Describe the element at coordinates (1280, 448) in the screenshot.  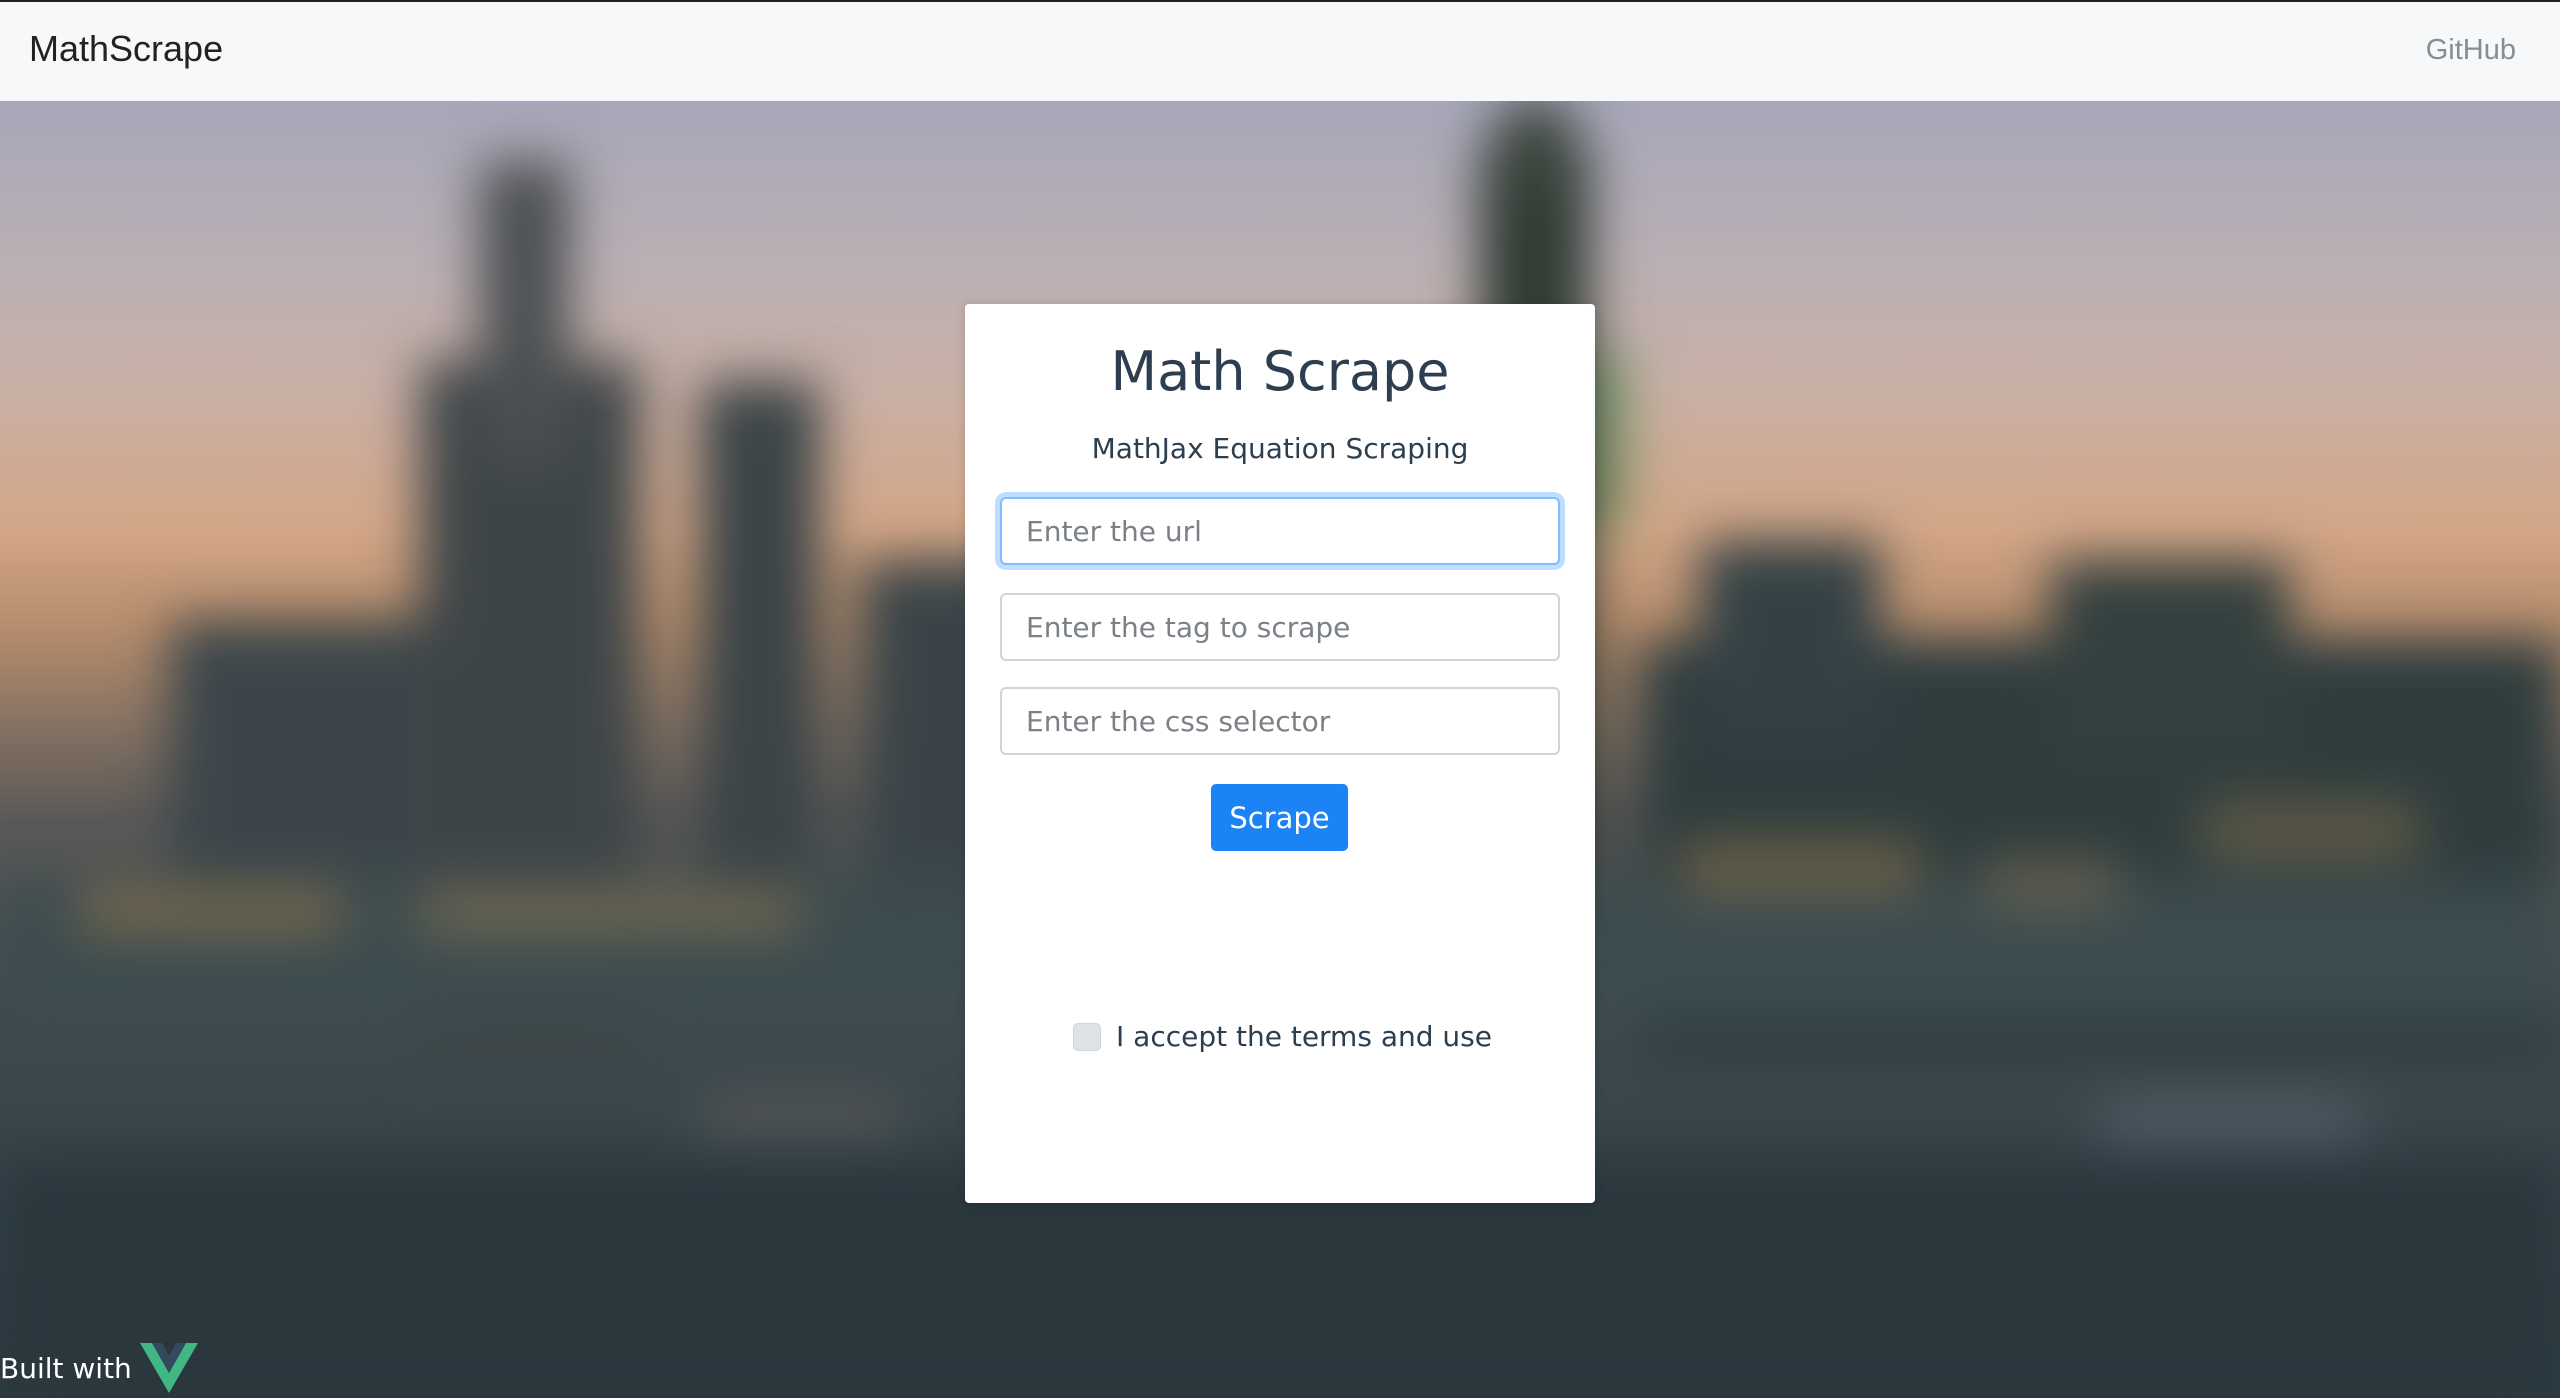
I see `card-subtitle: MathJax Equation Scraping` at that location.